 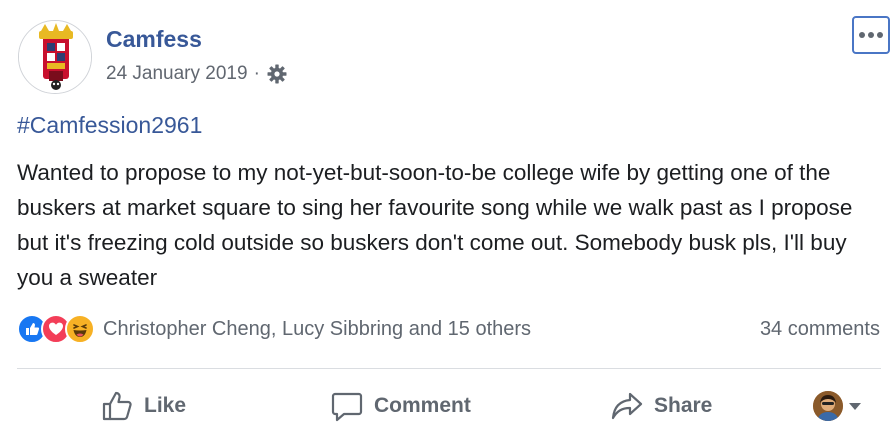 I want to click on post-meta: 24 January 2019 ·, so click(x=197, y=74).